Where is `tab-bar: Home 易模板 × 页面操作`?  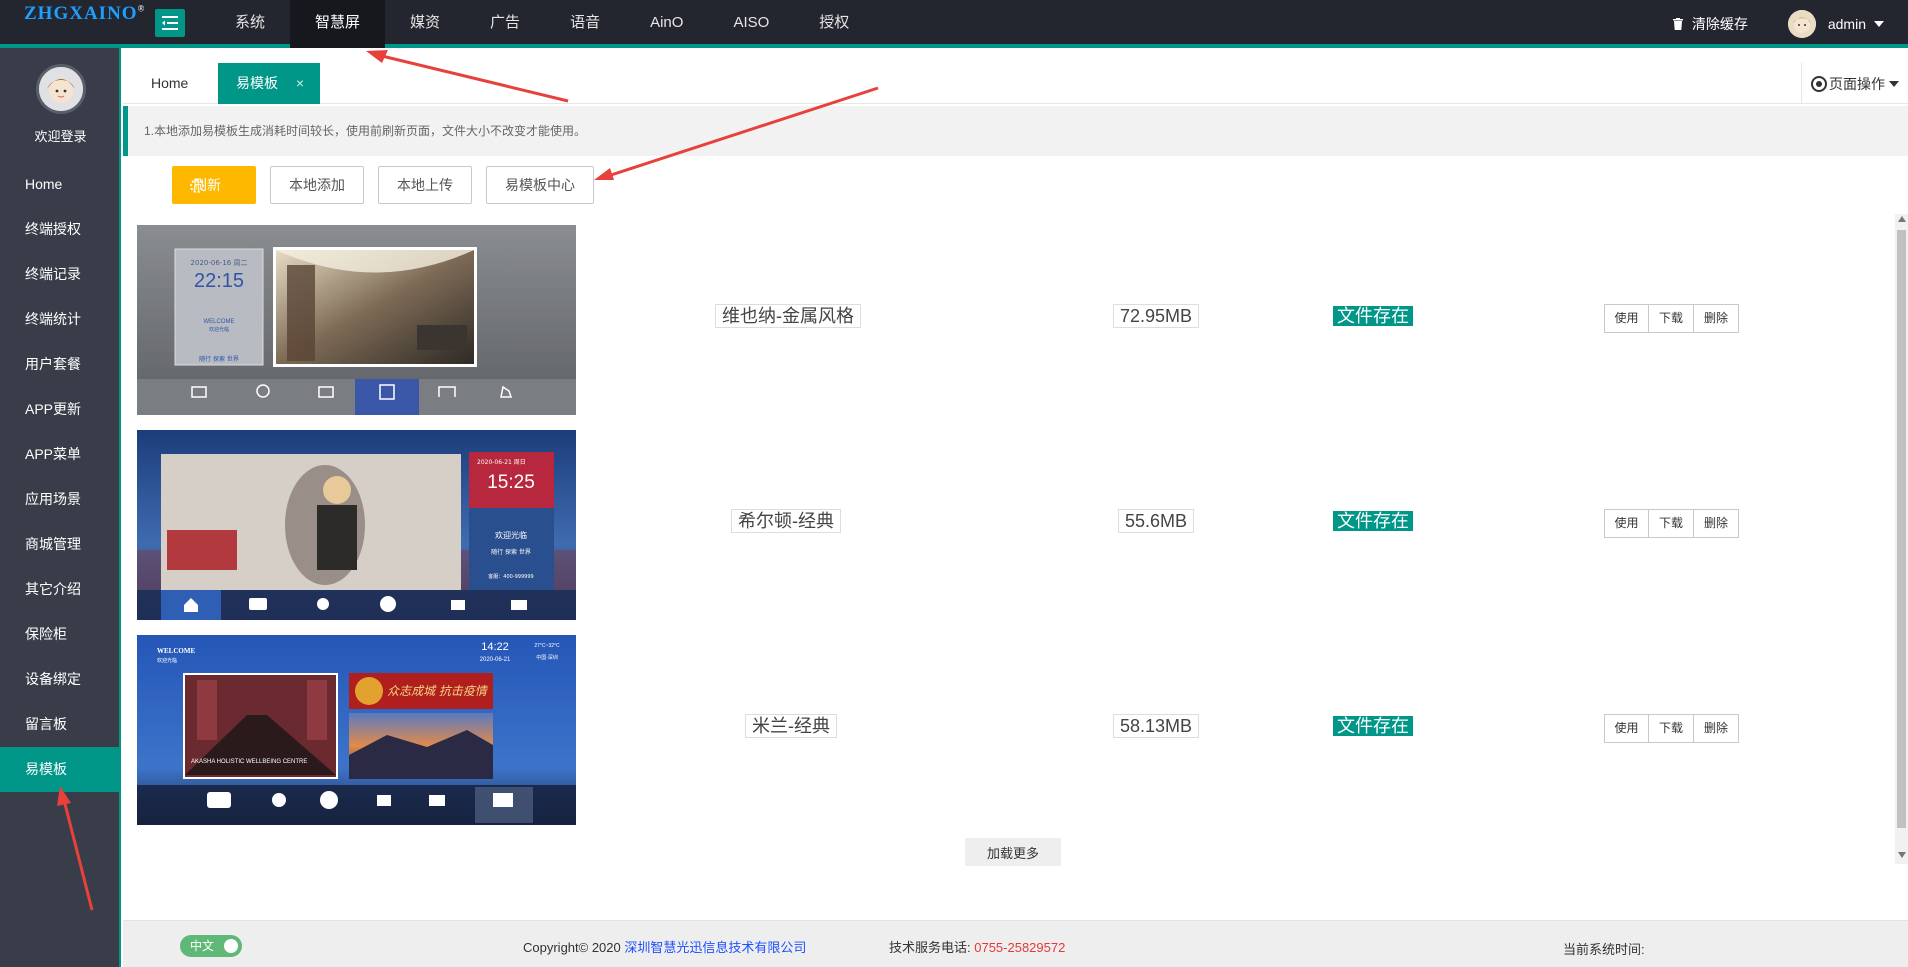
tab-bar: Home 易模板 × 页面操作 is located at coordinates (1015, 78).